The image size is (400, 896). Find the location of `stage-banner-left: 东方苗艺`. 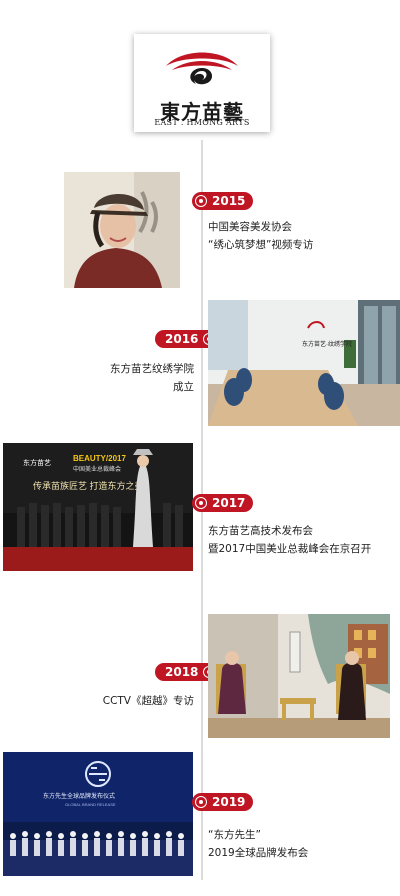

stage-banner-left: 东方苗艺 is located at coordinates (37, 462).